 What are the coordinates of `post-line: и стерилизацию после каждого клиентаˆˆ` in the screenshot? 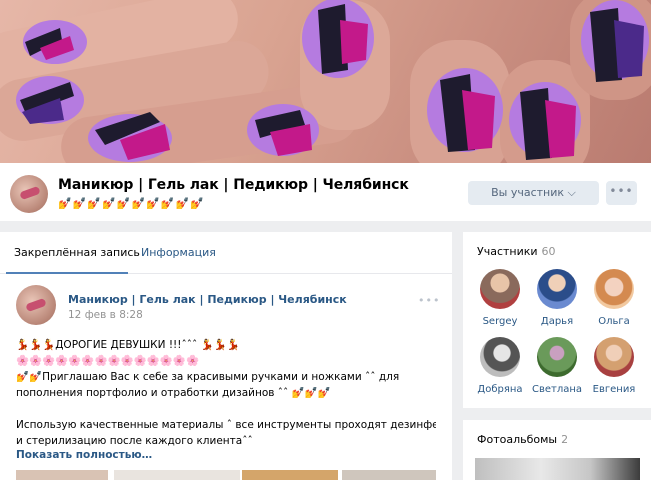 It's located at (134, 441).